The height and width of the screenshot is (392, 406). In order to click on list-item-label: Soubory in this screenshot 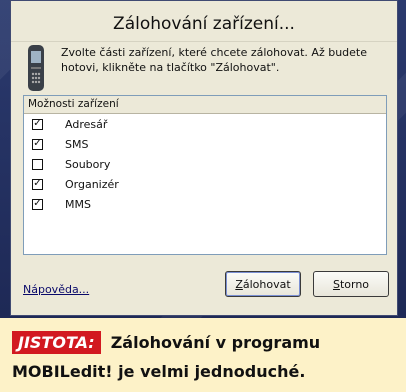, I will do `click(88, 164)`.